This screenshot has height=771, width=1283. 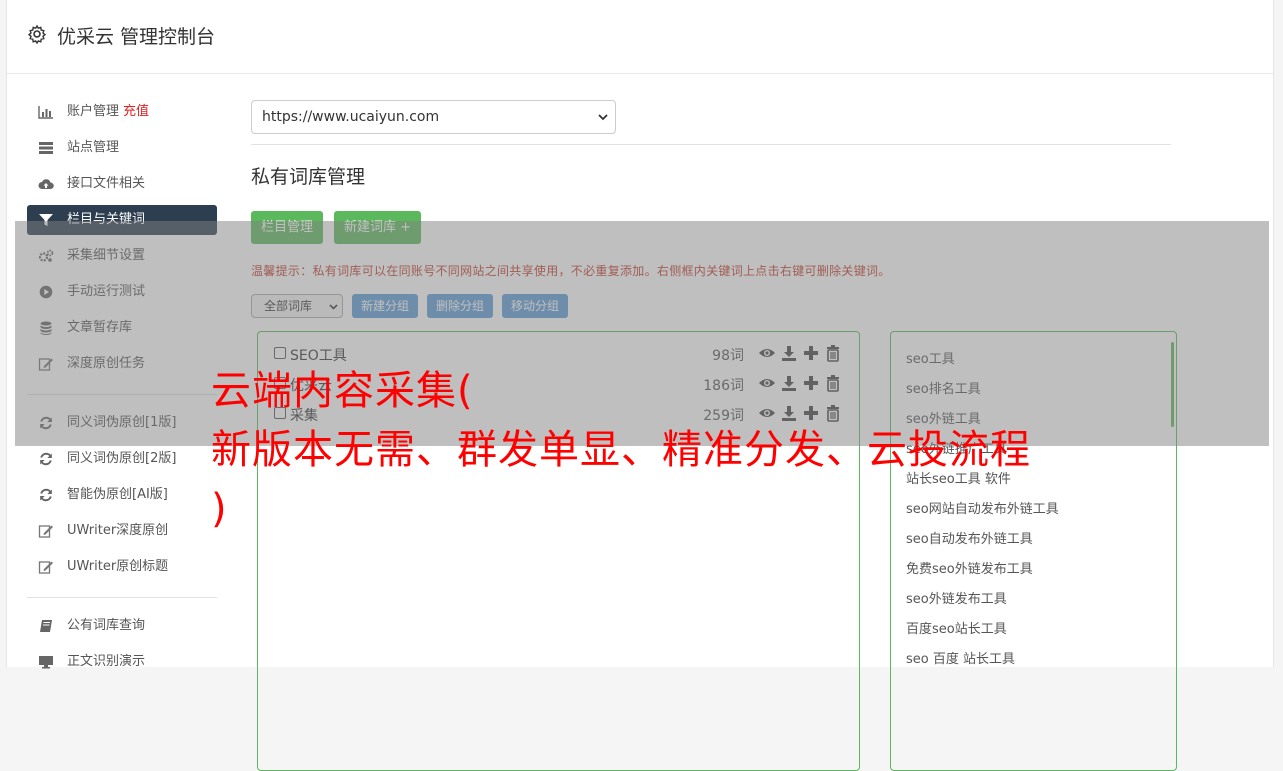 What do you see at coordinates (46, 626) in the screenshot?
I see `book-icon` at bounding box center [46, 626].